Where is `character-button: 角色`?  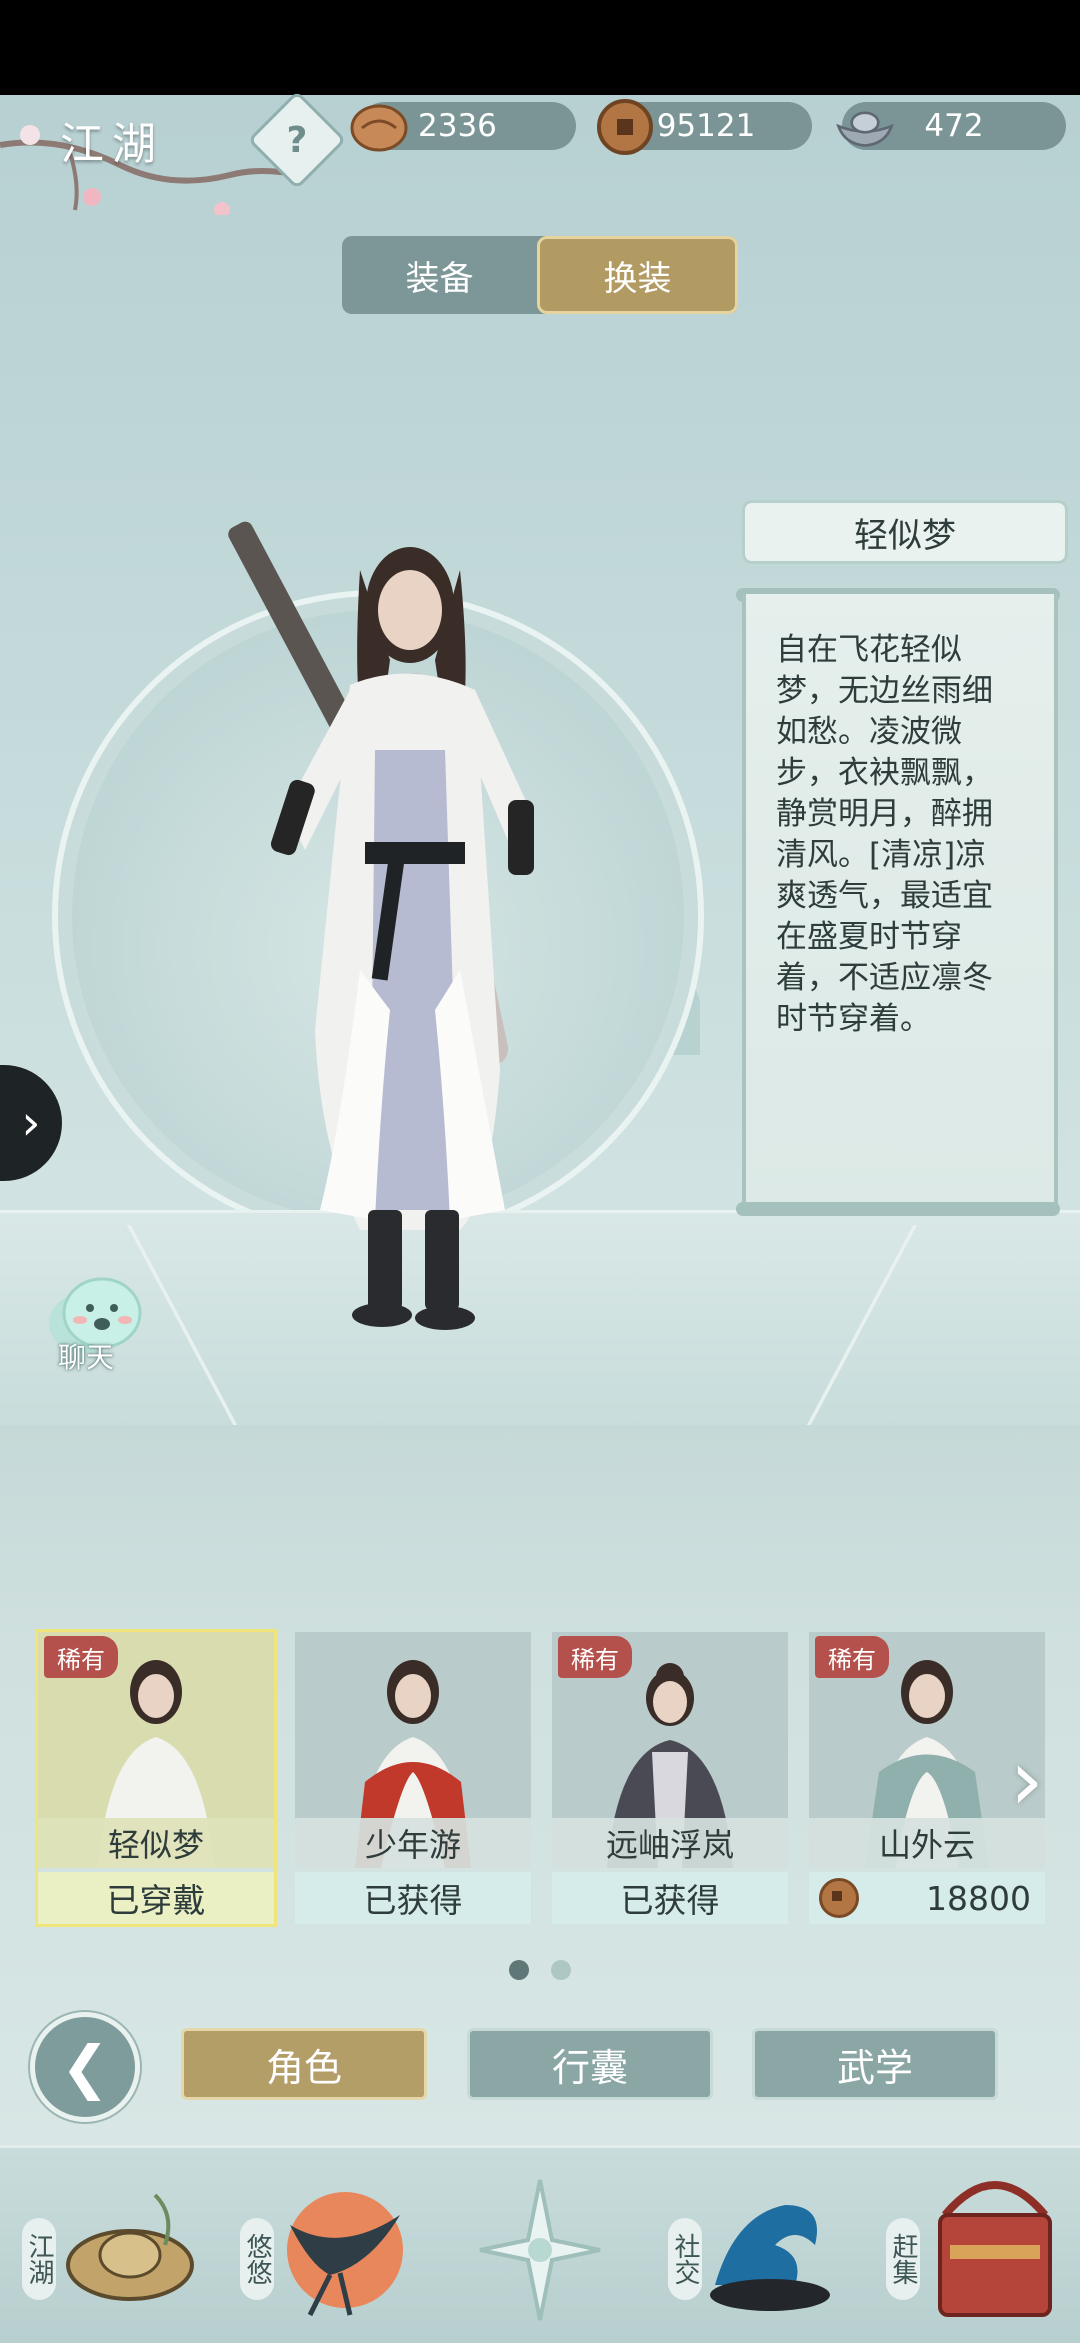
character-button: 角色 is located at coordinates (304, 2064).